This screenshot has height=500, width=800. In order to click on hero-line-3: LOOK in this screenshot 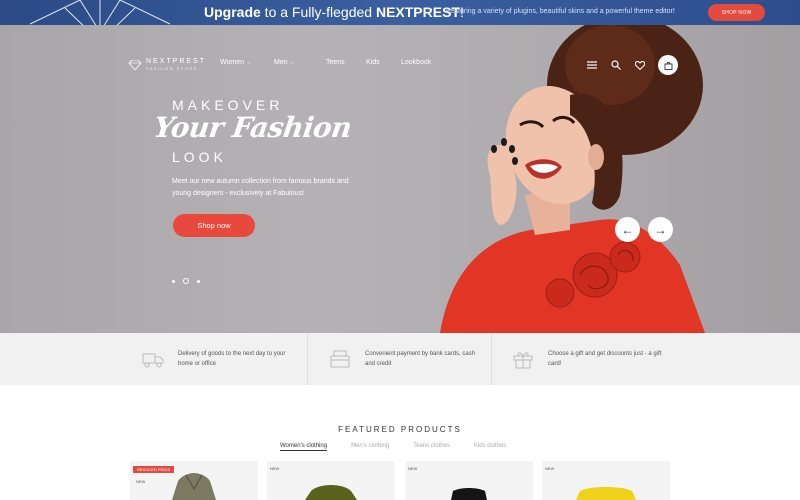, I will do `click(199, 157)`.